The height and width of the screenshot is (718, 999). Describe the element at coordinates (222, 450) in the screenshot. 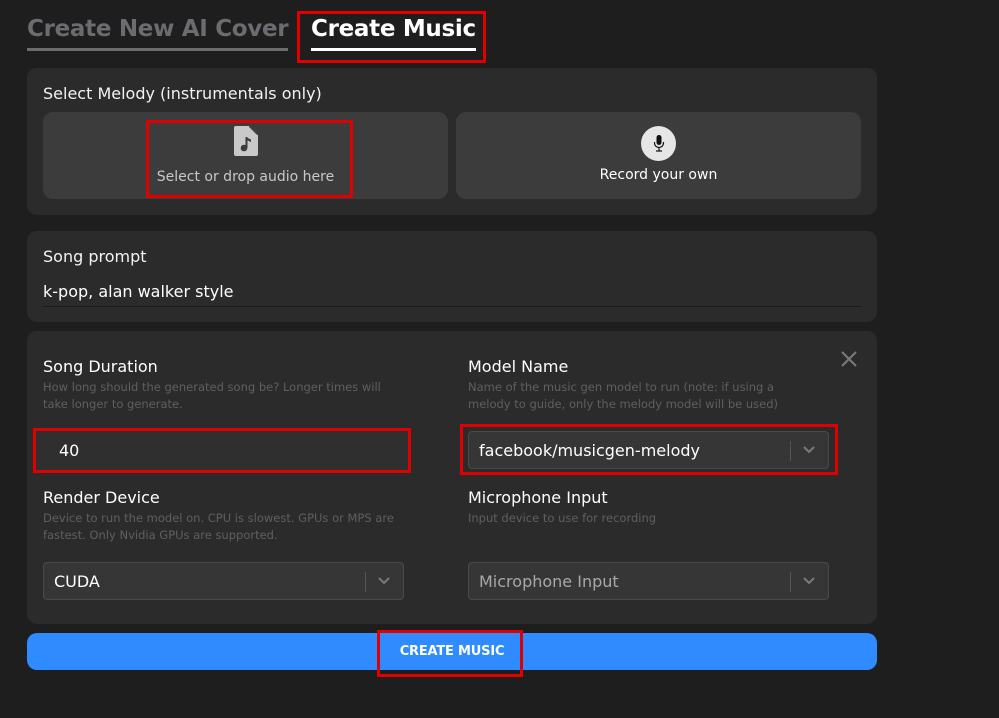

I see `song-duration-input` at that location.